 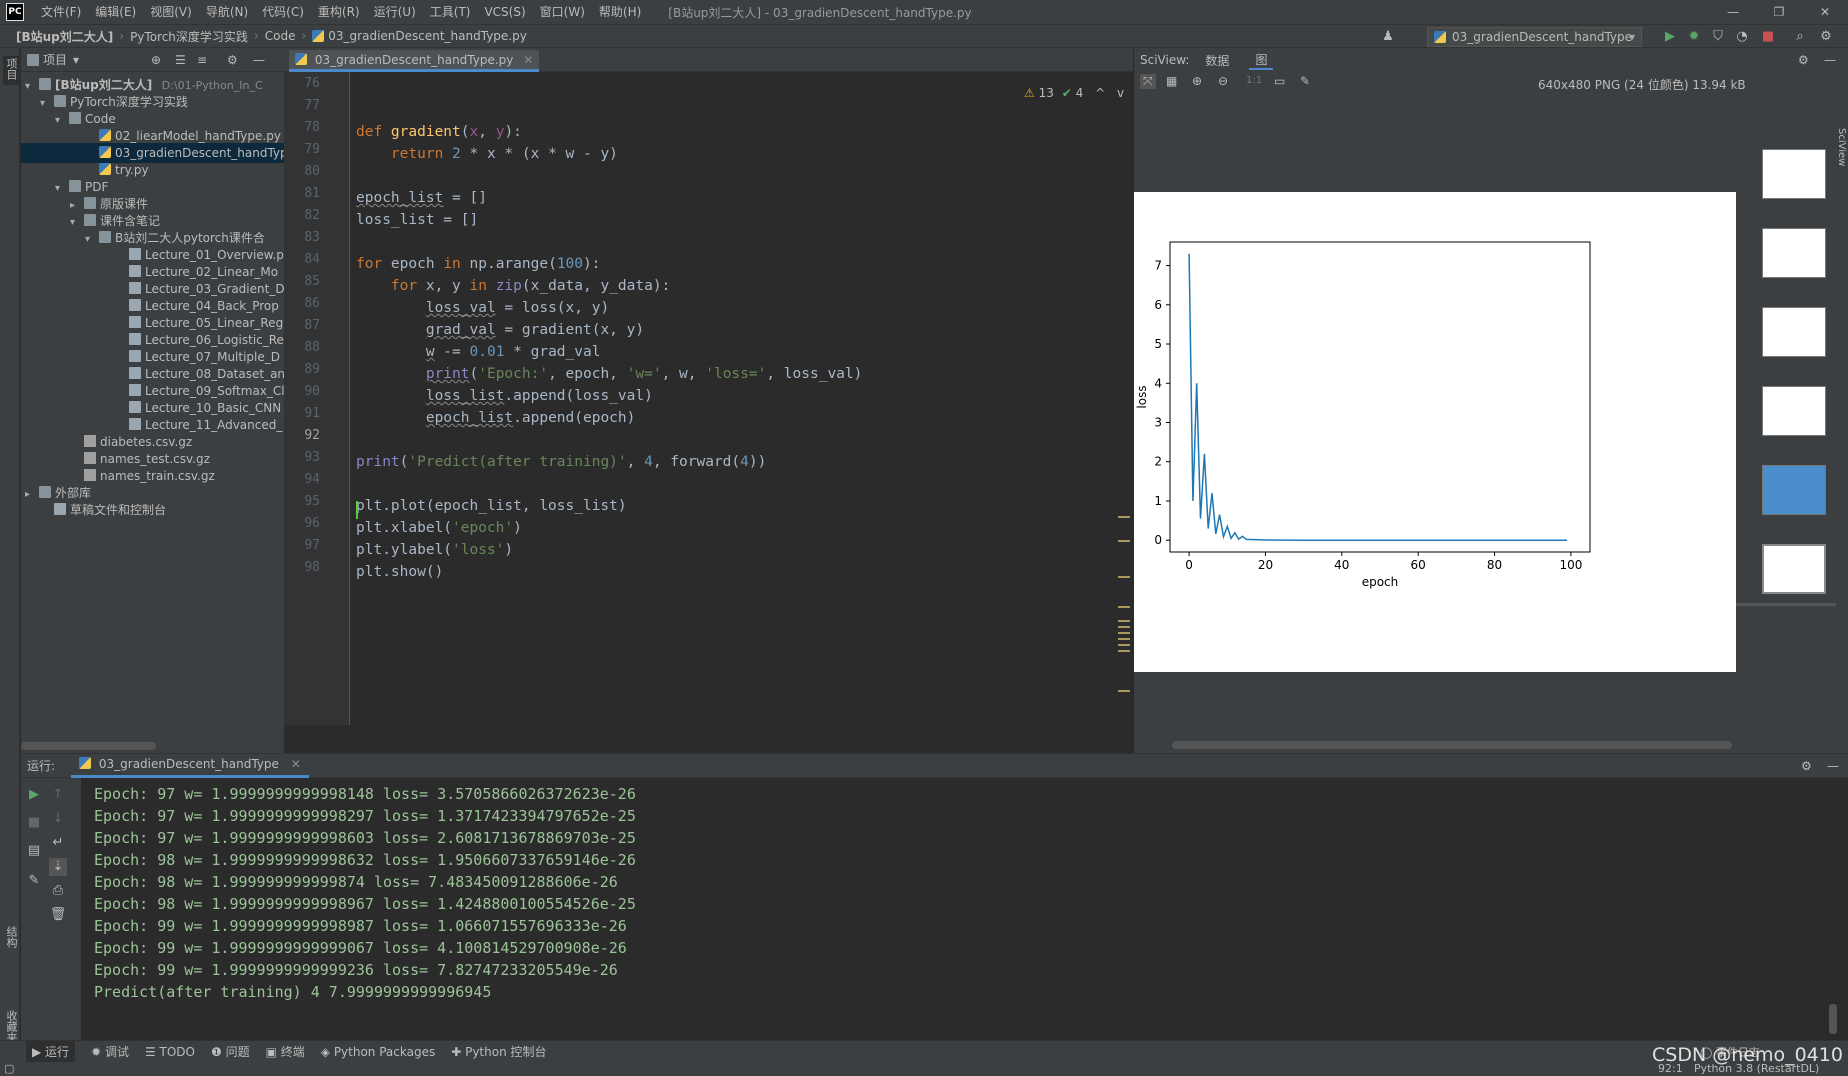 What do you see at coordinates (1223, 81) in the screenshot?
I see `zoom-out-icon: ⊖` at bounding box center [1223, 81].